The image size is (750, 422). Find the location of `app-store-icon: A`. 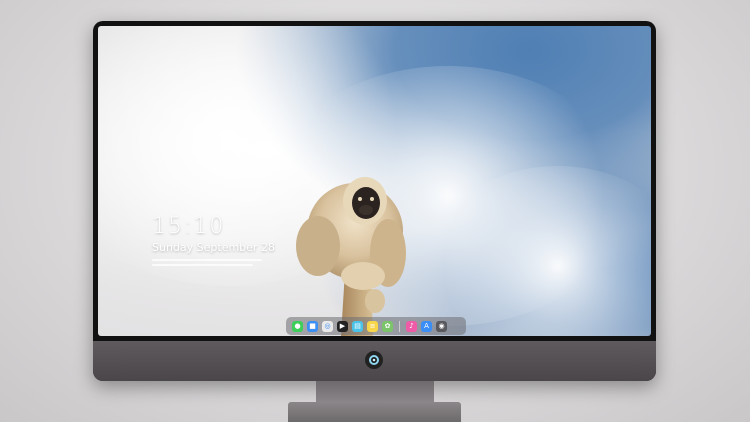

app-store-icon: A is located at coordinates (426, 326).